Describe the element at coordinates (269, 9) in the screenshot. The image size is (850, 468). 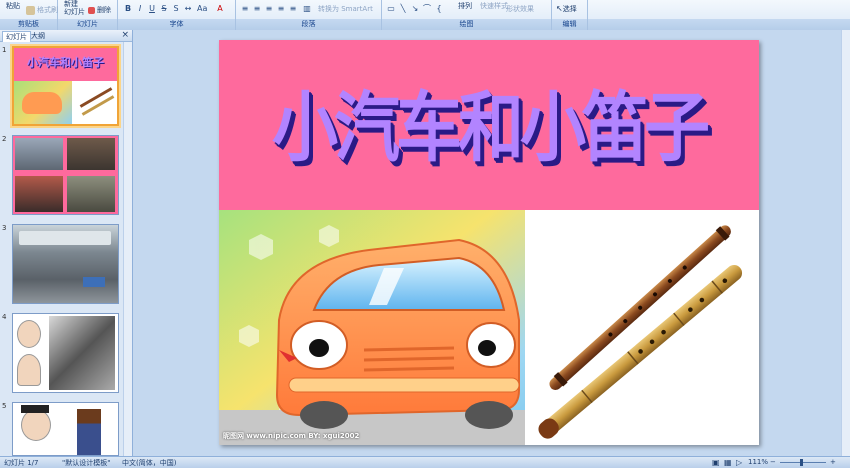
I see `align-right-icon: ≡` at that location.